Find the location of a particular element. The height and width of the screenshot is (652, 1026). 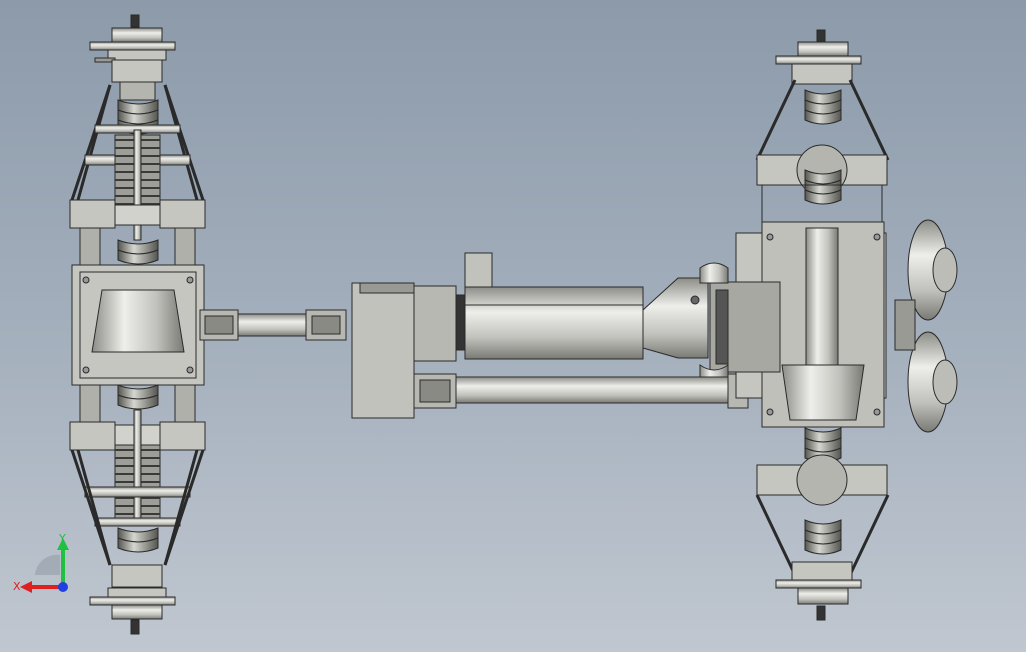

z-axis-dot is located at coordinates (63, 587).